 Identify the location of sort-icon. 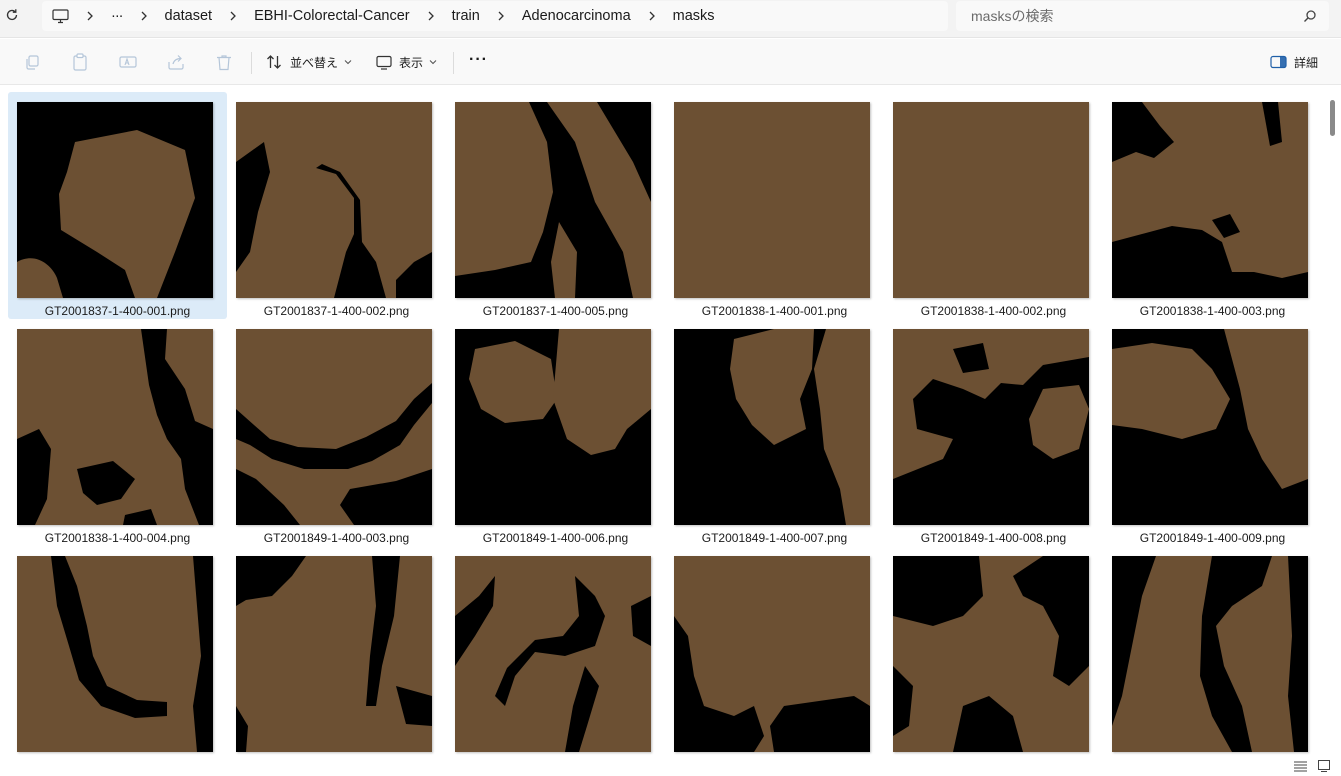
(274, 62).